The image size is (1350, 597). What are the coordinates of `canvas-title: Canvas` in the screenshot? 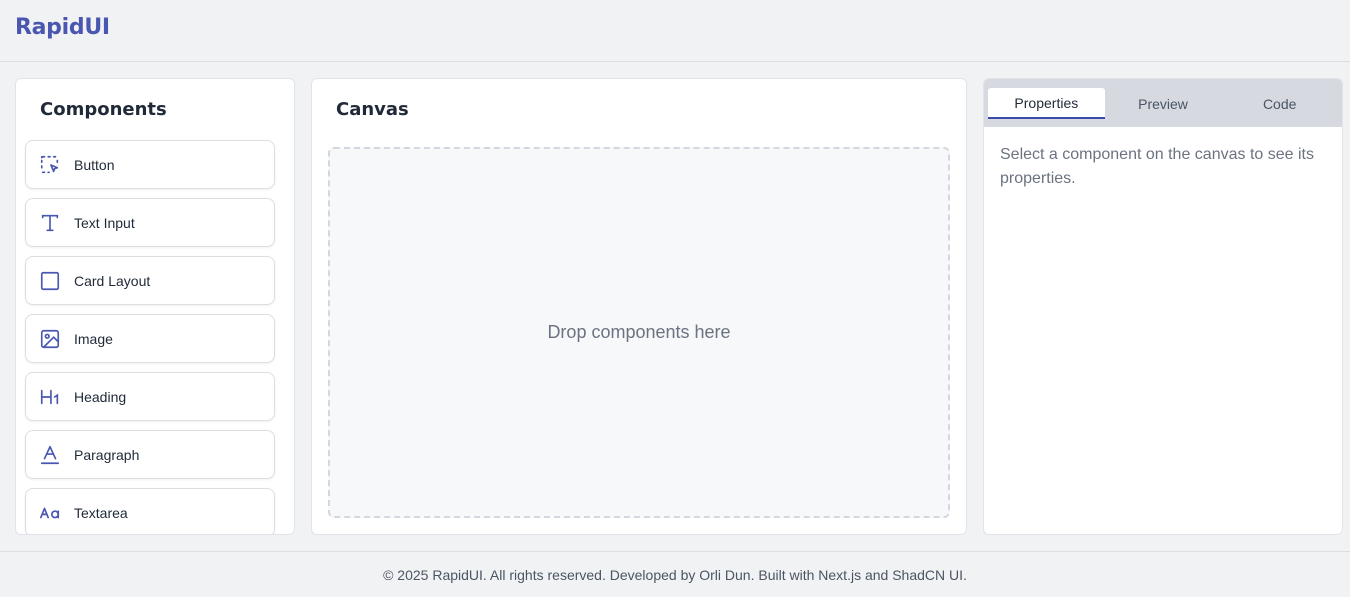 It's located at (372, 109).